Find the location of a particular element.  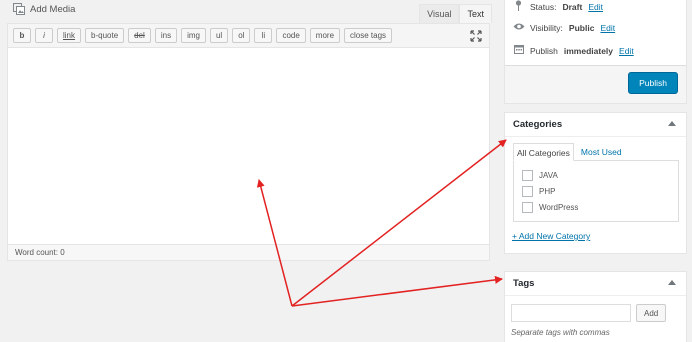

status-row: Status: Draft Edit is located at coordinates (558, 7).